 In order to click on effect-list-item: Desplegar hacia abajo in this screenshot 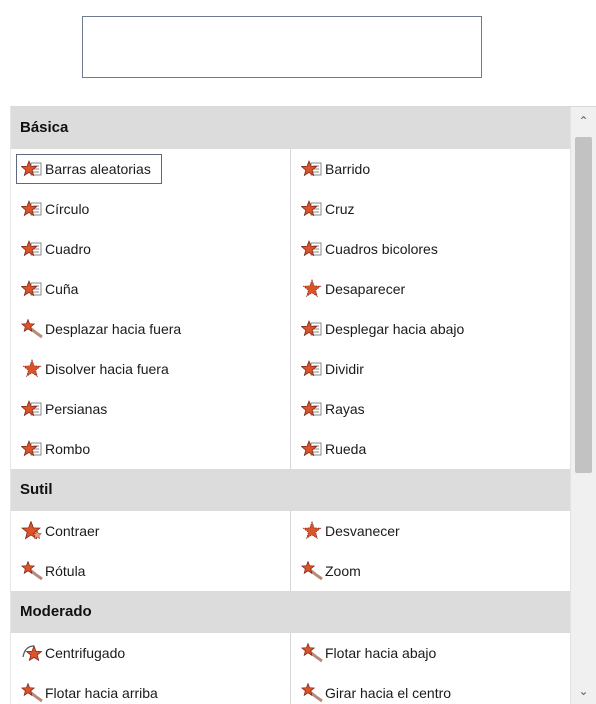, I will do `click(431, 329)`.